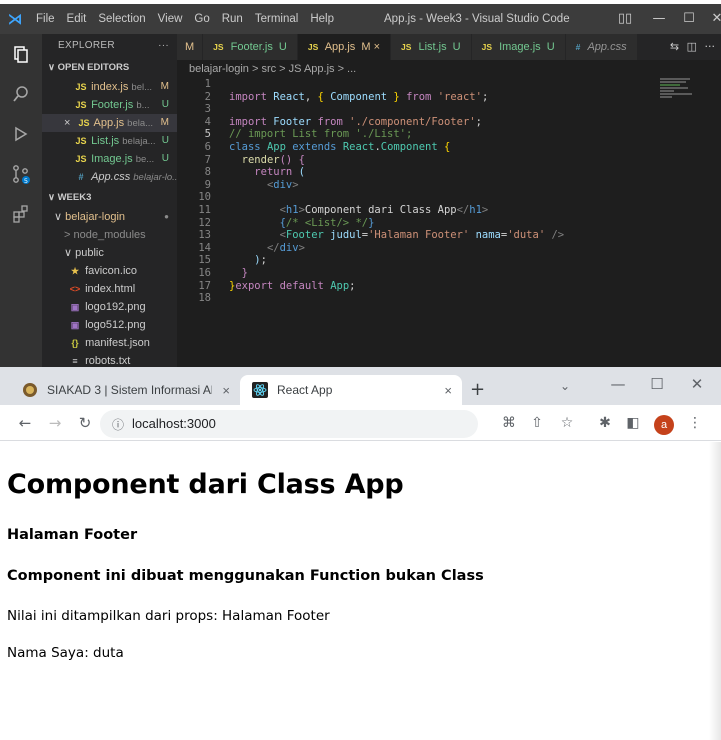 The image size is (721, 740). What do you see at coordinates (21, 174) in the screenshot?
I see `source-control-icon: 5` at bounding box center [21, 174].